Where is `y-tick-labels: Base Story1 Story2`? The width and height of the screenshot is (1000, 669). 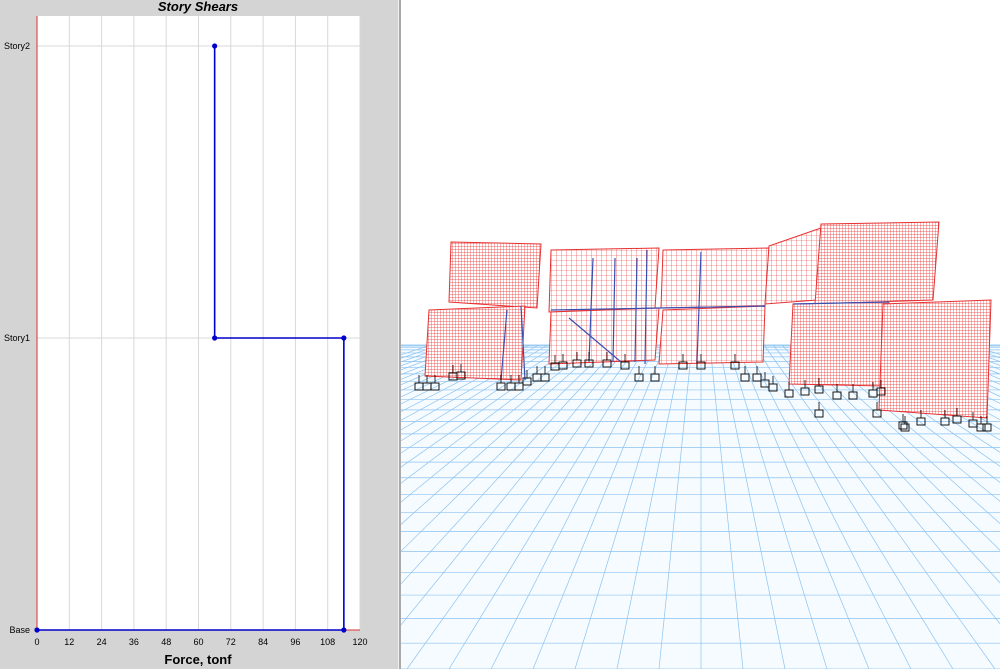
y-tick-labels: Base Story1 Story2 is located at coordinates (17, 338).